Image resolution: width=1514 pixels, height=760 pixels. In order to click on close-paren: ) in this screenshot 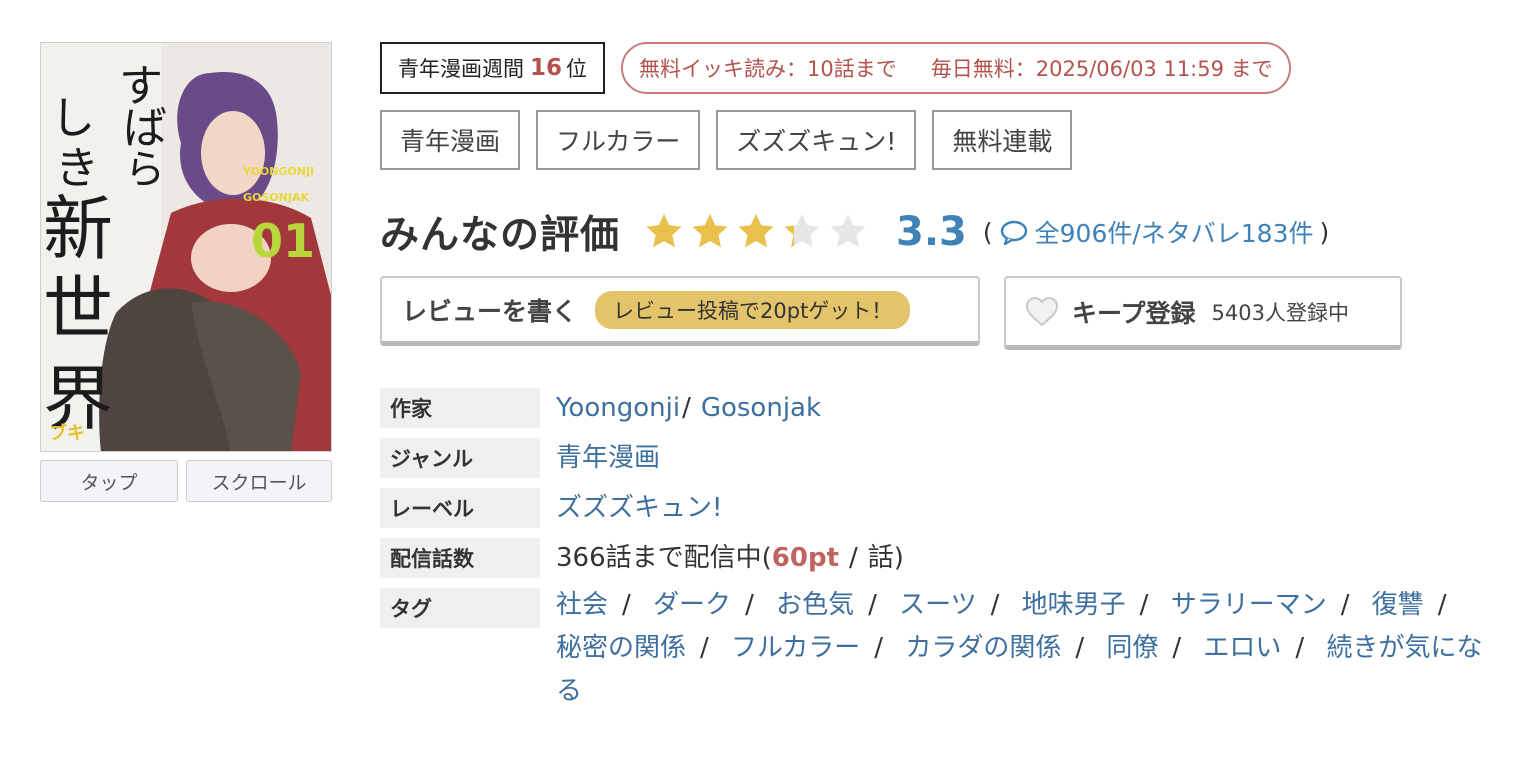, I will do `click(1324, 232)`.